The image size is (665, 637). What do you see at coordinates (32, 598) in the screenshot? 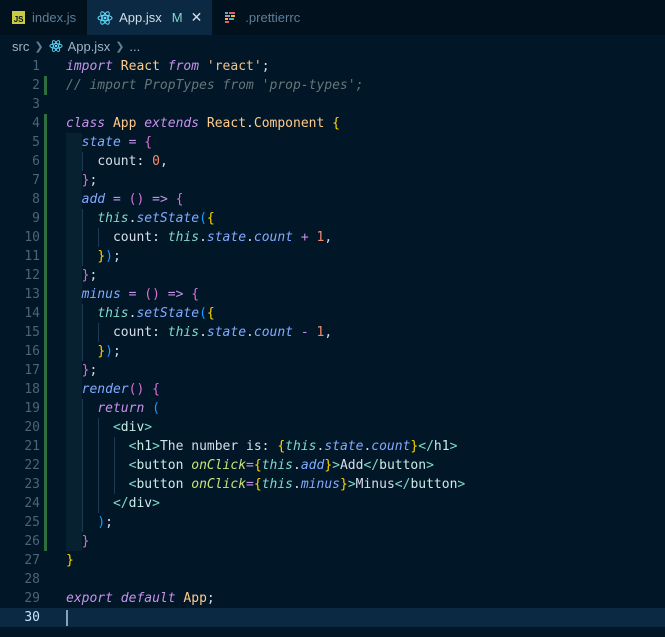
I see `line-number: 29` at bounding box center [32, 598].